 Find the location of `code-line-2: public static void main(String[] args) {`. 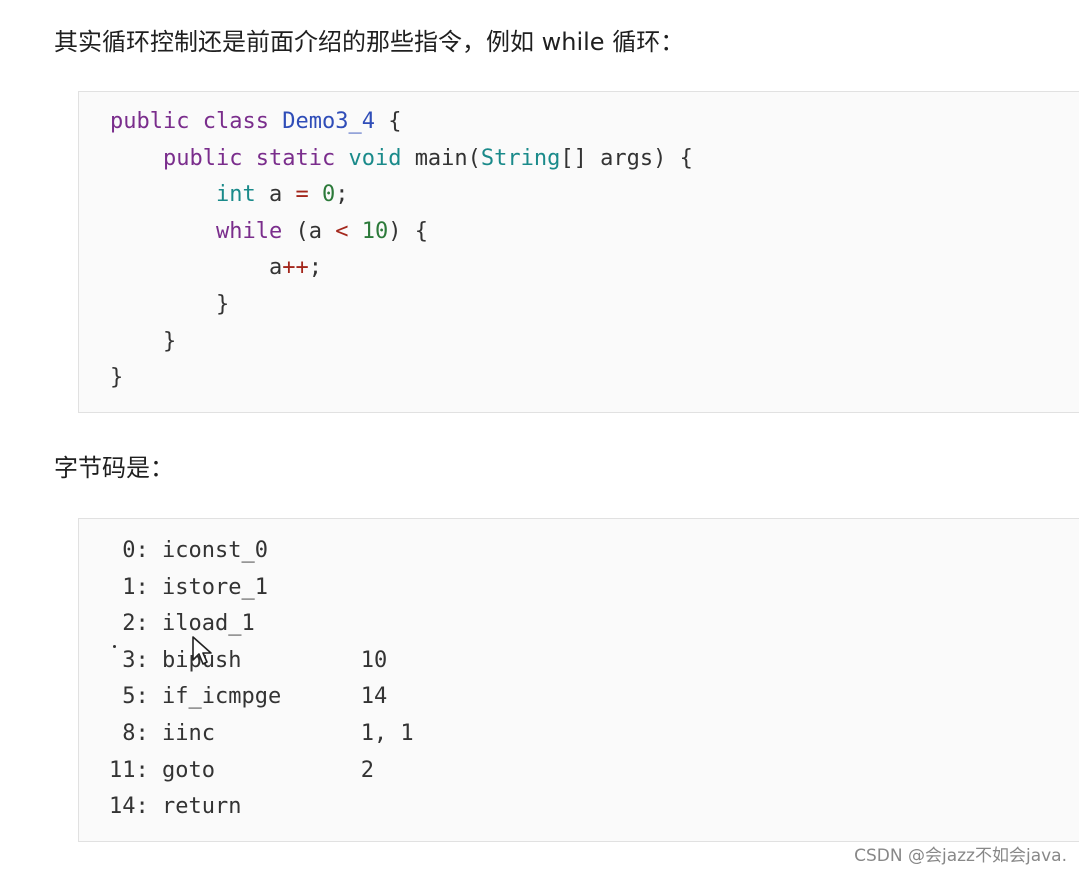

code-line-2: public static void main(String[] args) { is located at coordinates (427, 158).